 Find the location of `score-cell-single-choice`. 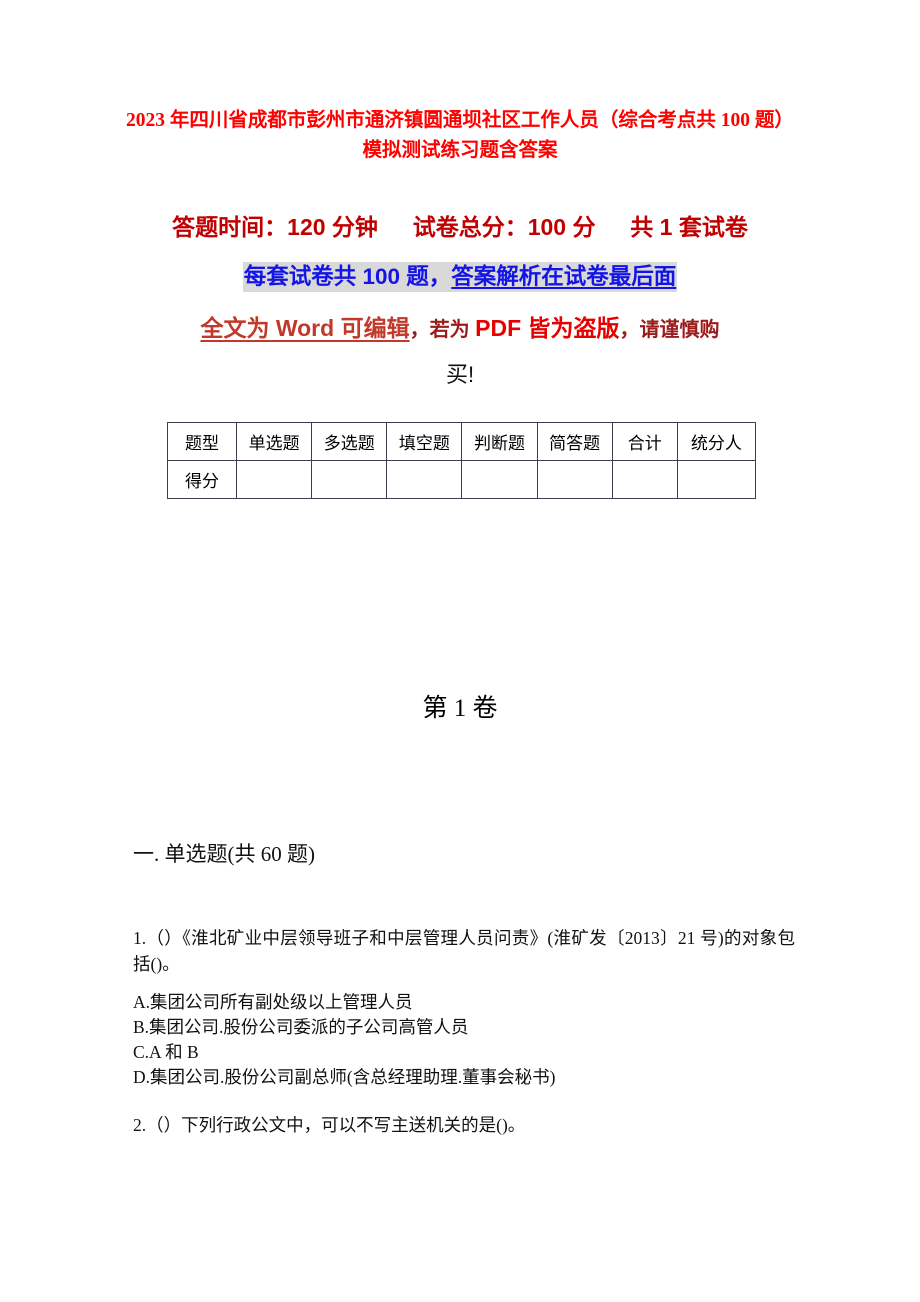

score-cell-single-choice is located at coordinates (274, 479).